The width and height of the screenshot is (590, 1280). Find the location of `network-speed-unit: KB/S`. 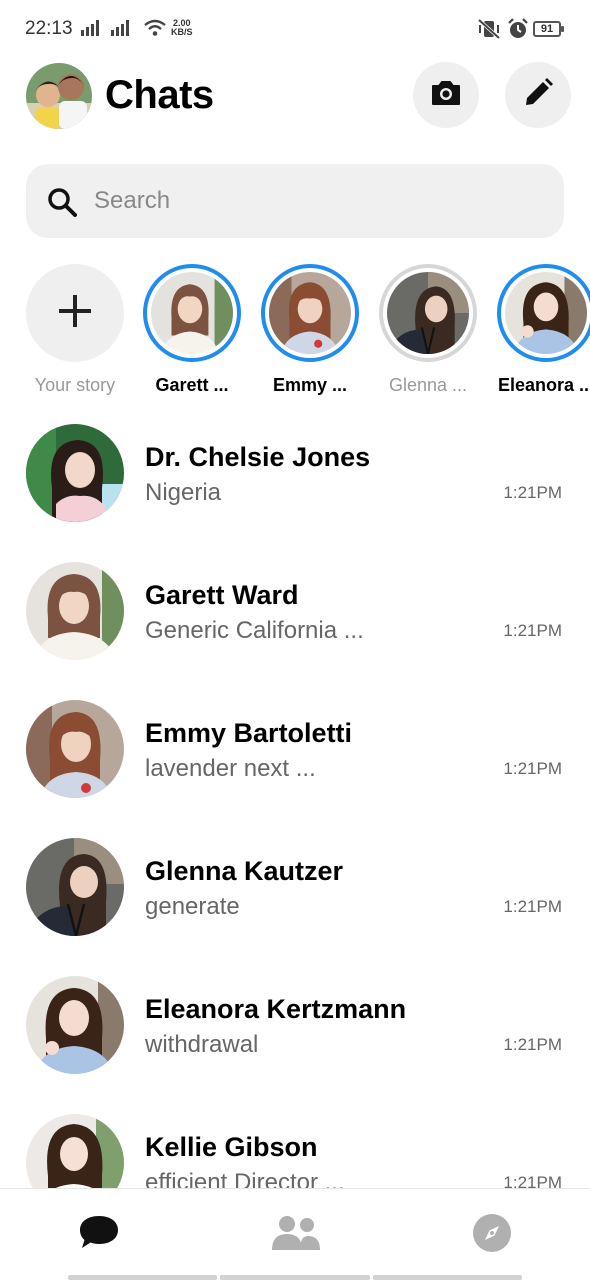

network-speed-unit: KB/S is located at coordinates (182, 32).